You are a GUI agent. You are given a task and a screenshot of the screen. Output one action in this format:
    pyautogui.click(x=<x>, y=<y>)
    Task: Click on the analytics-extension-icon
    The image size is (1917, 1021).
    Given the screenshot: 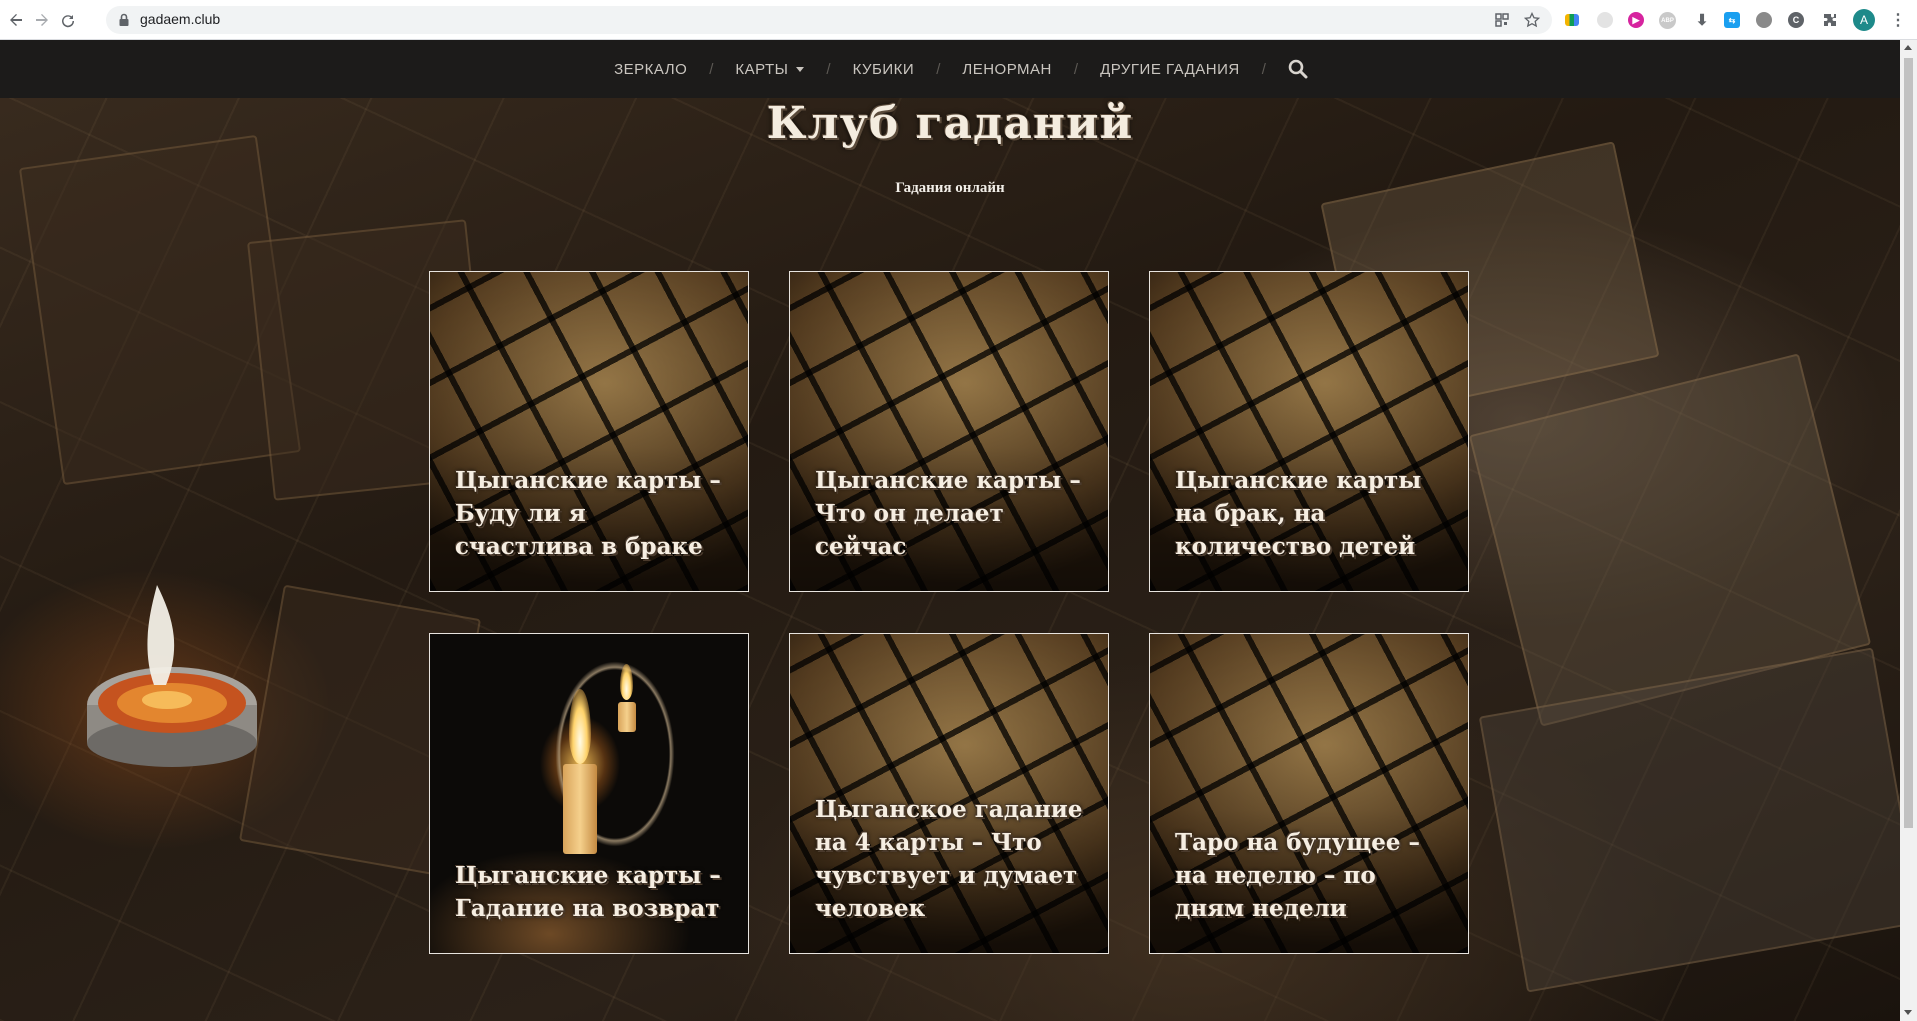 What is the action you would take?
    pyautogui.click(x=1572, y=20)
    